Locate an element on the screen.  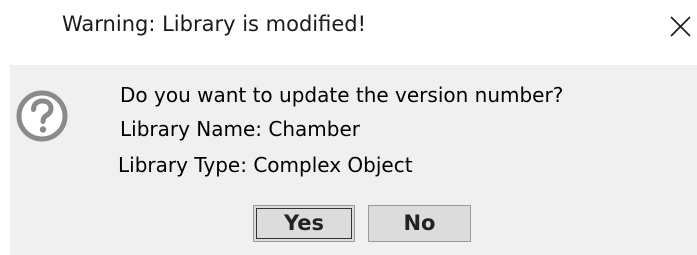
yes-button-label: Yes is located at coordinates (304, 223).